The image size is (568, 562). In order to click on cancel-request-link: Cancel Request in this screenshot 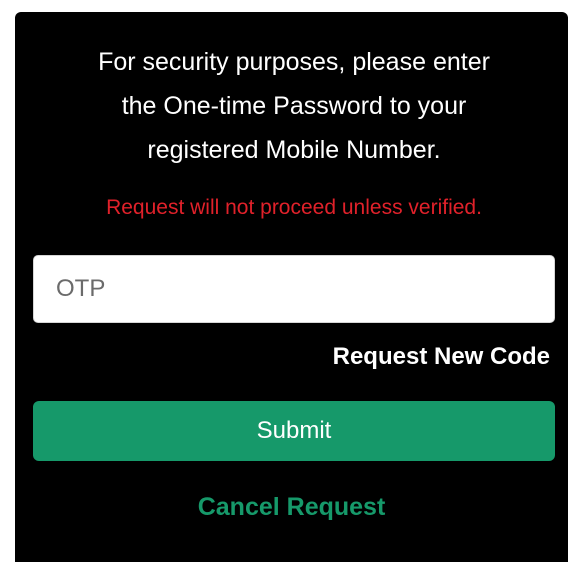, I will do `click(291, 507)`.